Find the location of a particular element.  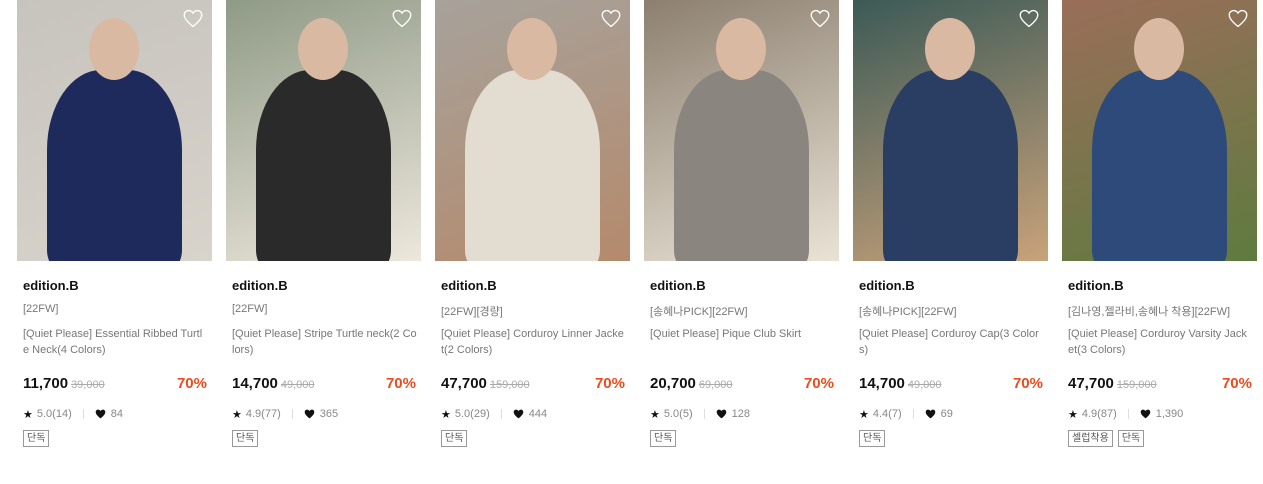

original-price: 49,000 is located at coordinates (924, 385).